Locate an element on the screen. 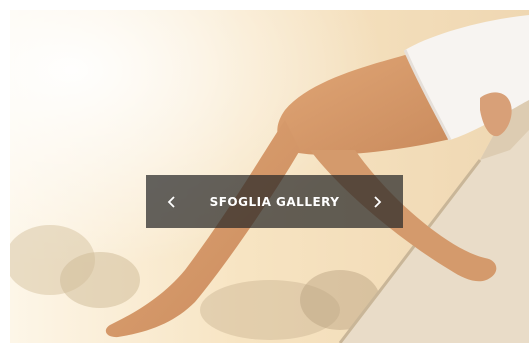  chevron-right-icon is located at coordinates (378, 201).